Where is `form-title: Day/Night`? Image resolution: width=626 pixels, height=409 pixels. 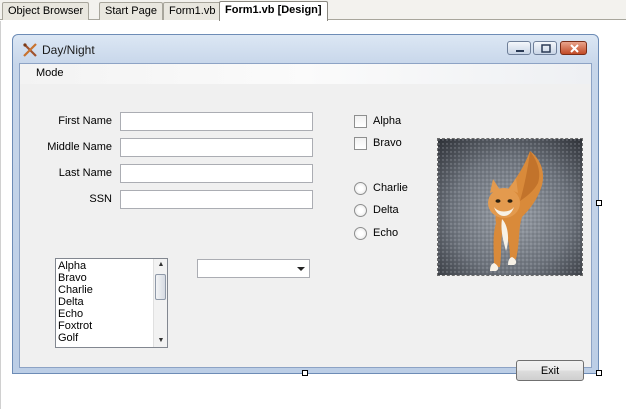
form-title: Day/Night is located at coordinates (68, 50).